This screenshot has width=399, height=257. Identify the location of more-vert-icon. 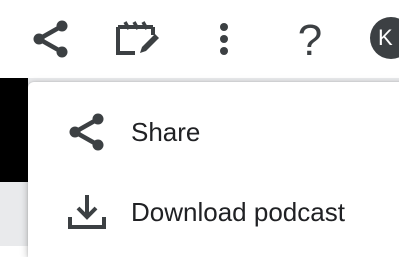
(224, 39).